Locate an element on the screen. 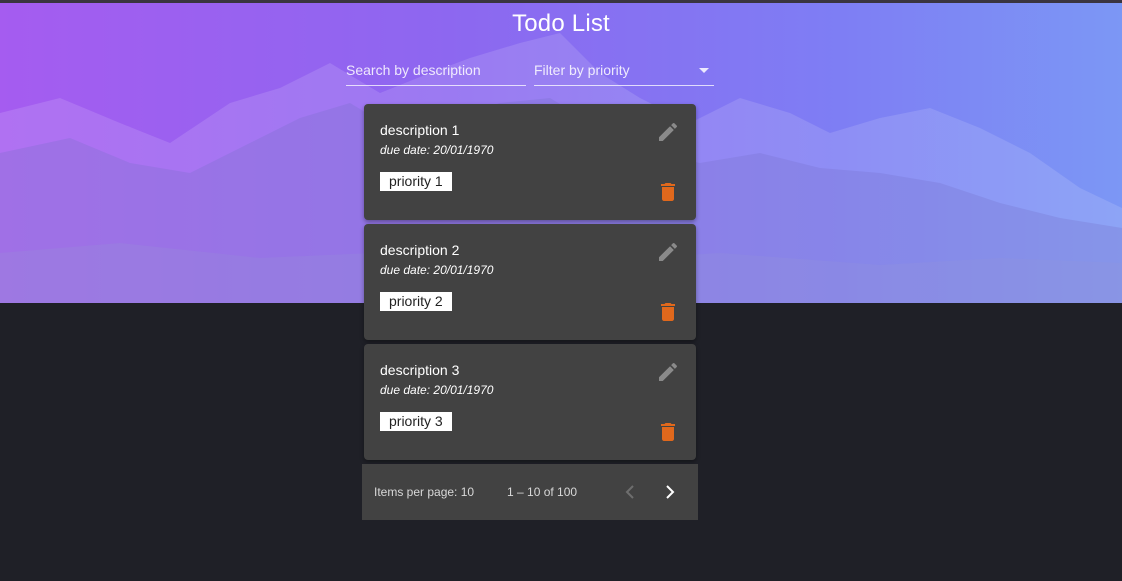  page-range-label: 1 – 10 of 100 is located at coordinates (542, 492).